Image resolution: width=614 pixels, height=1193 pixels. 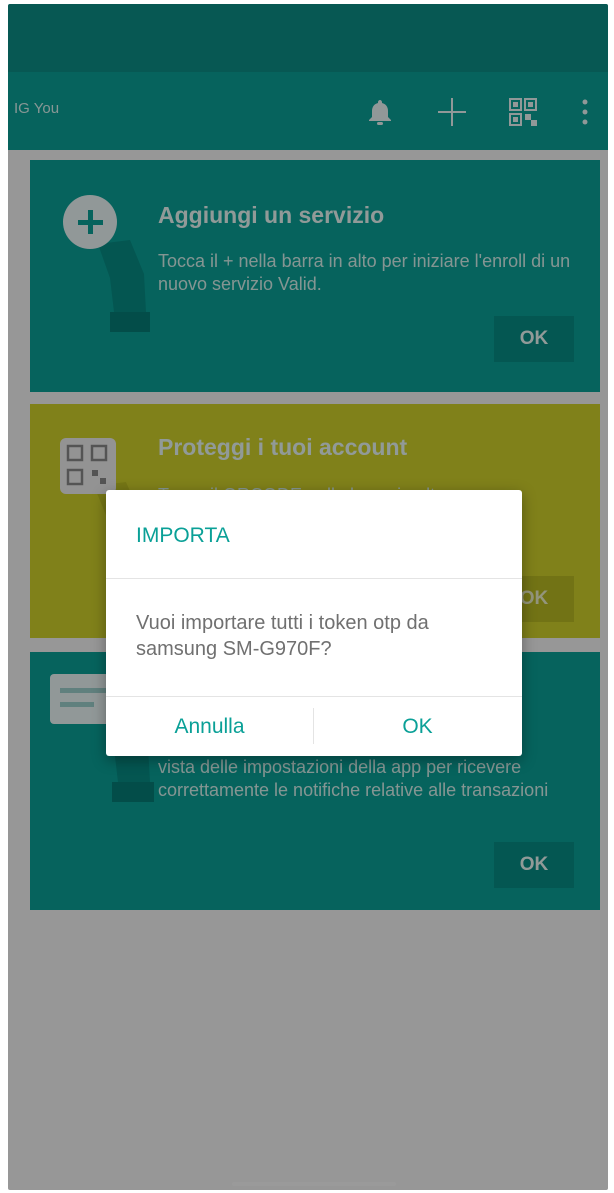 I want to click on dialog-title: IMPORTA, so click(x=183, y=535).